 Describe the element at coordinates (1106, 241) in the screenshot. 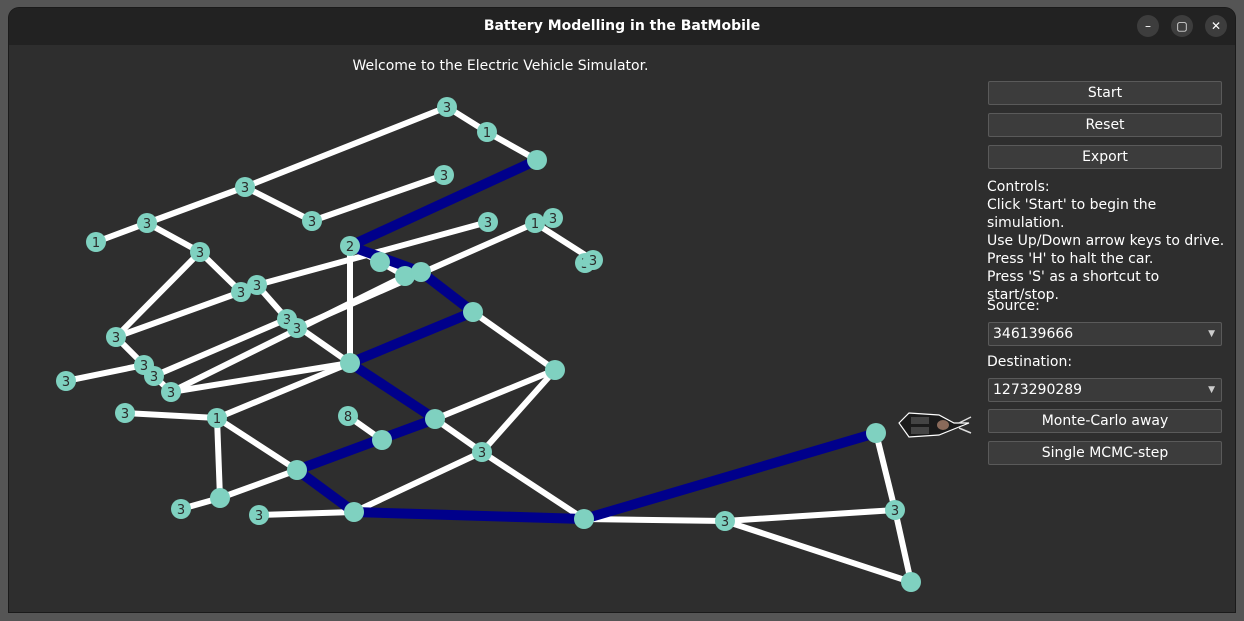

I see `controls-line: Use Up/Down arrow keys to drive.` at that location.